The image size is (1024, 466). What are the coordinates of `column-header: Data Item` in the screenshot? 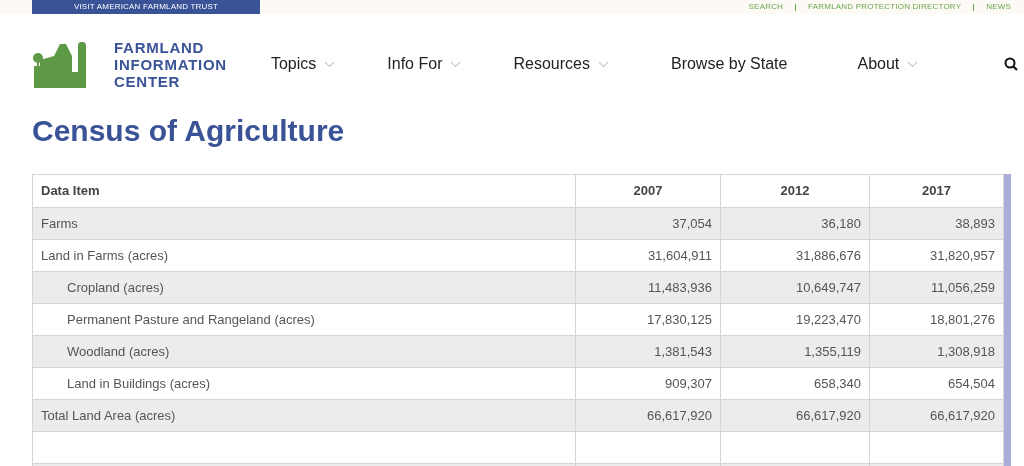 It's located at (70, 191).